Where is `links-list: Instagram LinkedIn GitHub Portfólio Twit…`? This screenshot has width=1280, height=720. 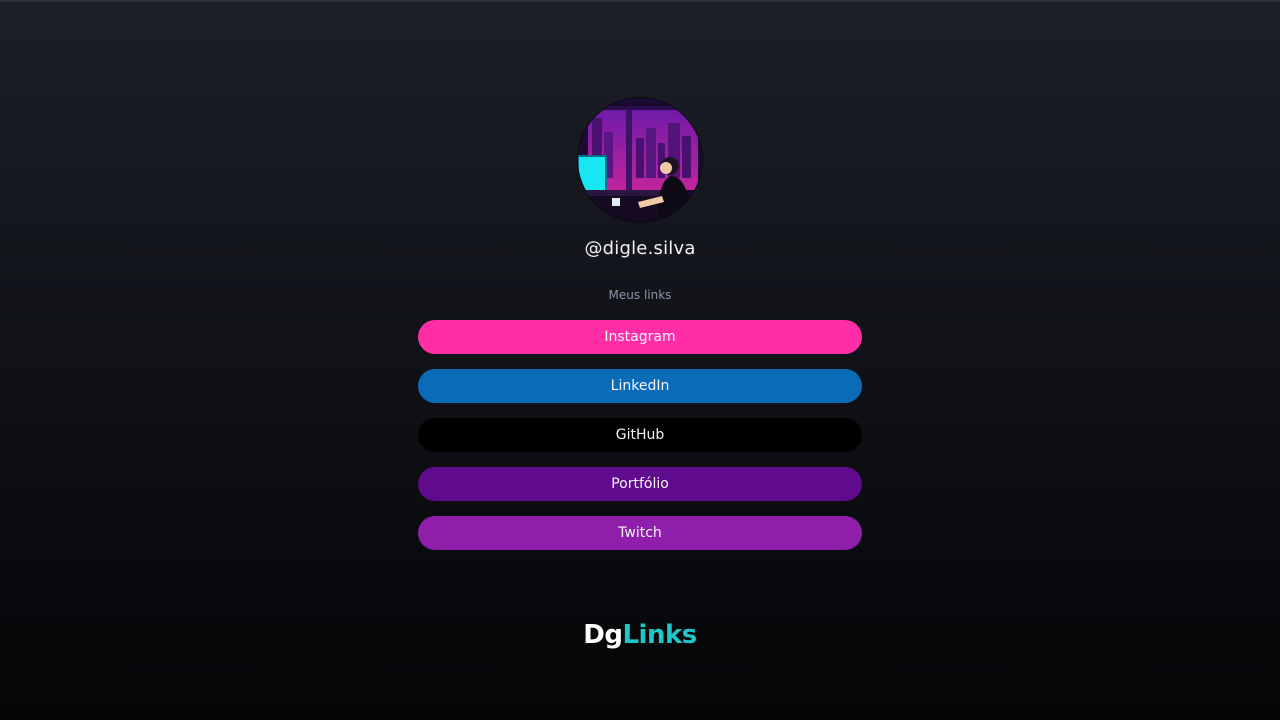 links-list: Instagram LinkedIn GitHub Portfólio Twit… is located at coordinates (640, 435).